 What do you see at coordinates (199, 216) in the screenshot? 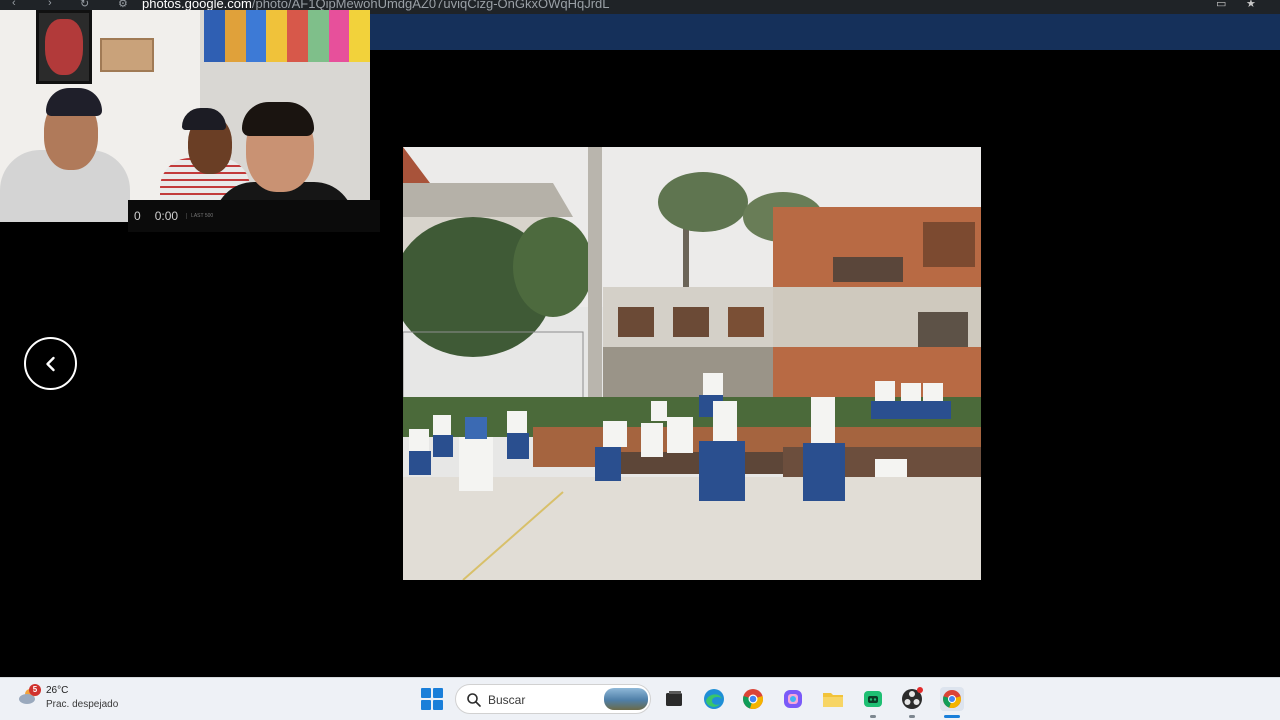
I see `webcam-small-label: LAST 500` at bounding box center [199, 216].